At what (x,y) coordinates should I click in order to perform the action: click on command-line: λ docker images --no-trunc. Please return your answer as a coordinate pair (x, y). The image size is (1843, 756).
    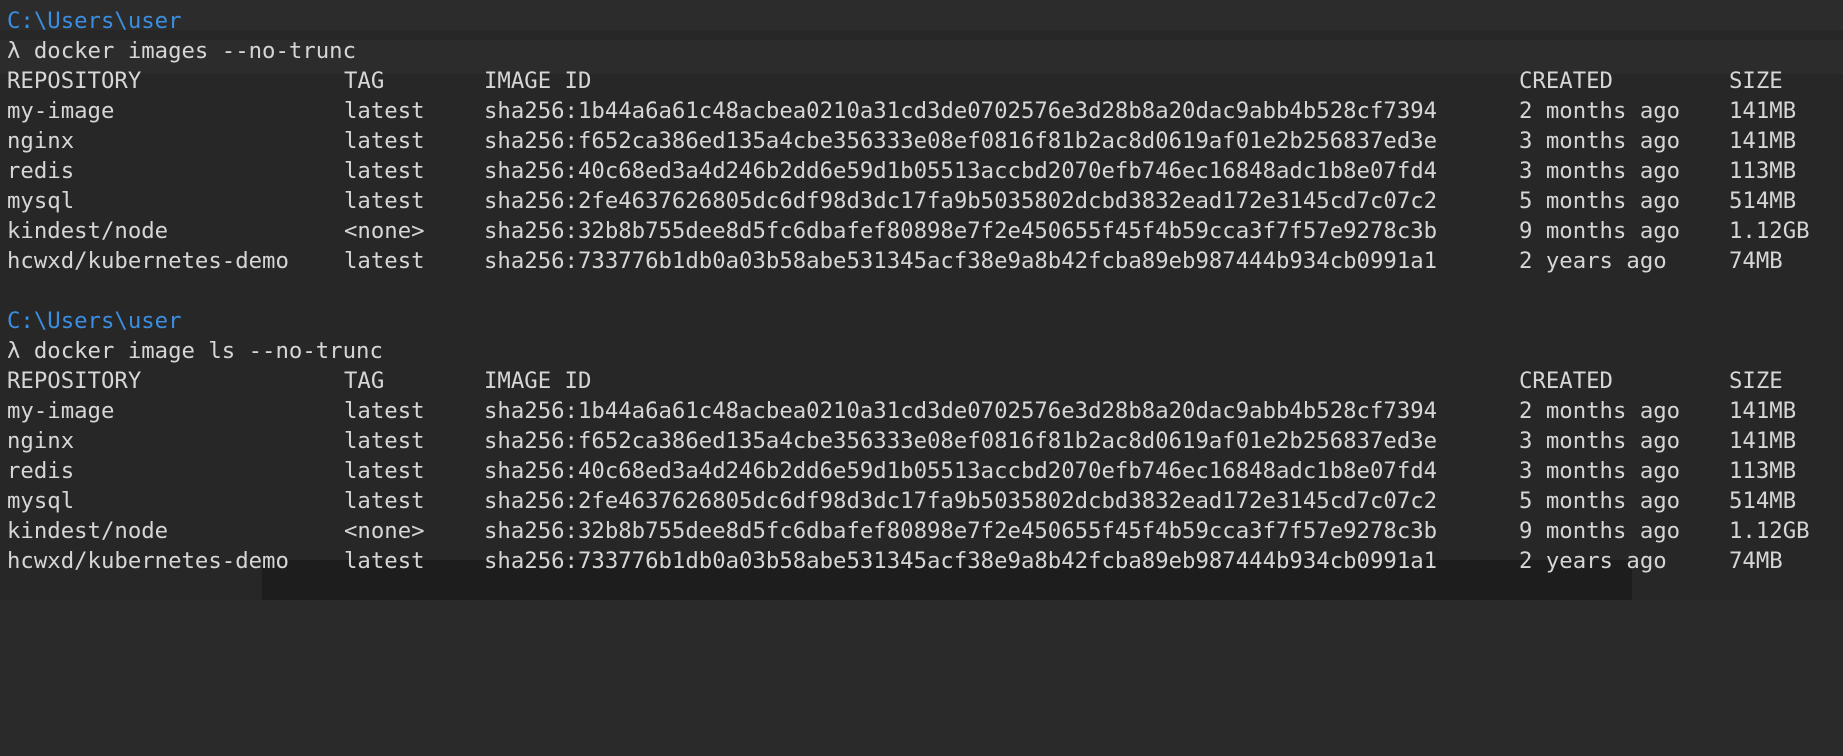
    Looking at the image, I should click on (182, 51).